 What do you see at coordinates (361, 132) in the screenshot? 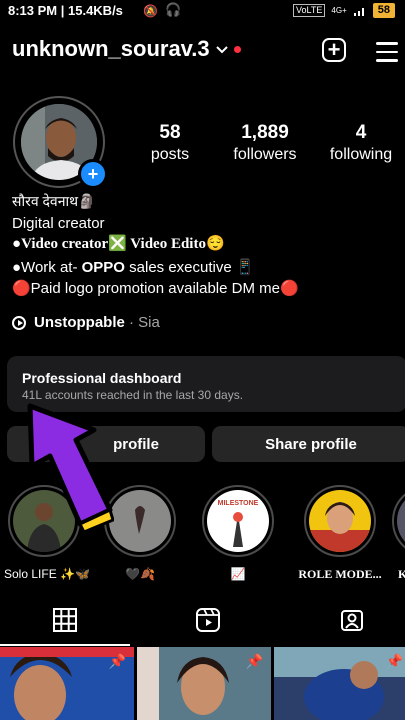
I see `following-count: 4` at bounding box center [361, 132].